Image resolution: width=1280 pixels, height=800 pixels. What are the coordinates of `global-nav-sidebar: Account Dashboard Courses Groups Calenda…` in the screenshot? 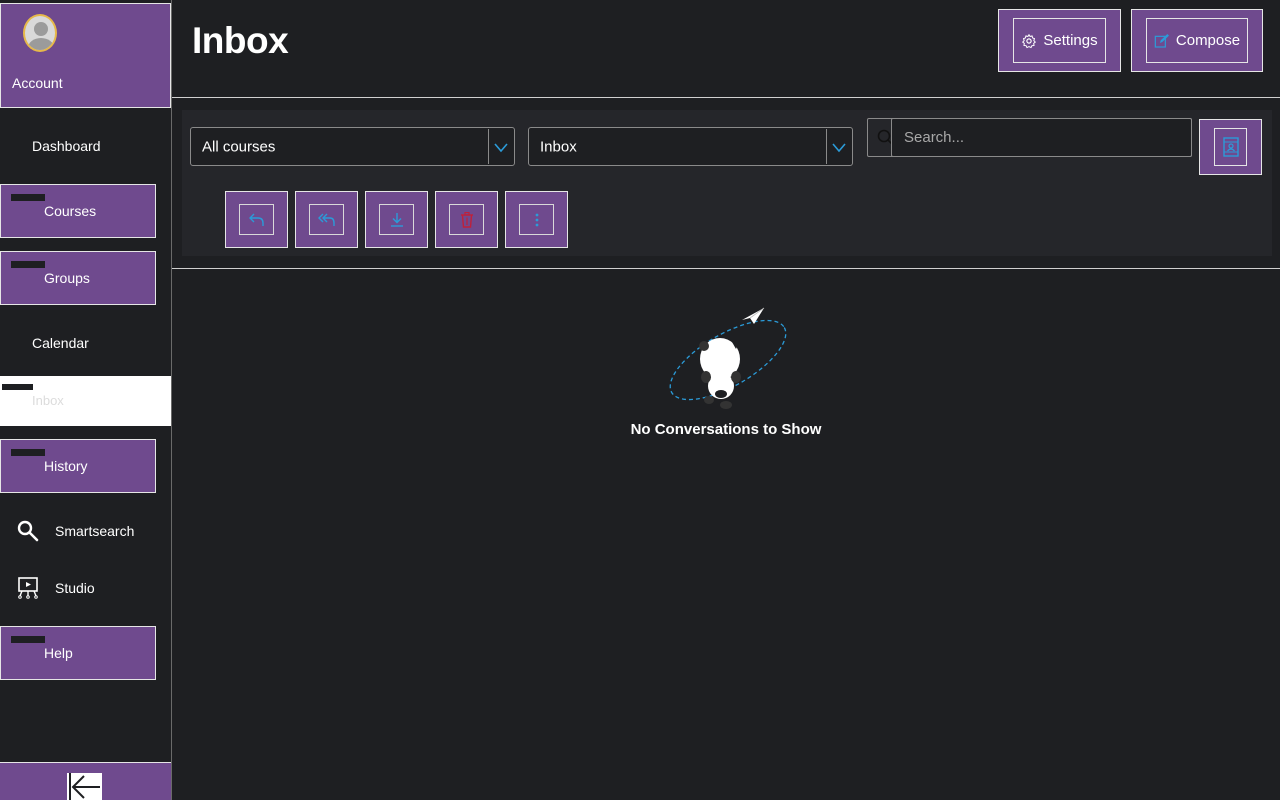 It's located at (86, 400).